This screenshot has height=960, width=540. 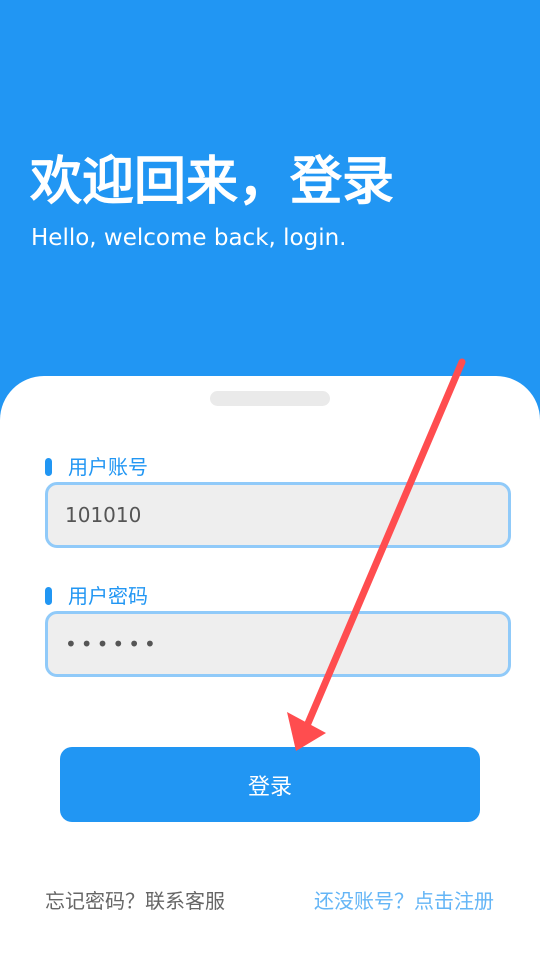 What do you see at coordinates (103, 515) in the screenshot?
I see `account-input-value: 101010` at bounding box center [103, 515].